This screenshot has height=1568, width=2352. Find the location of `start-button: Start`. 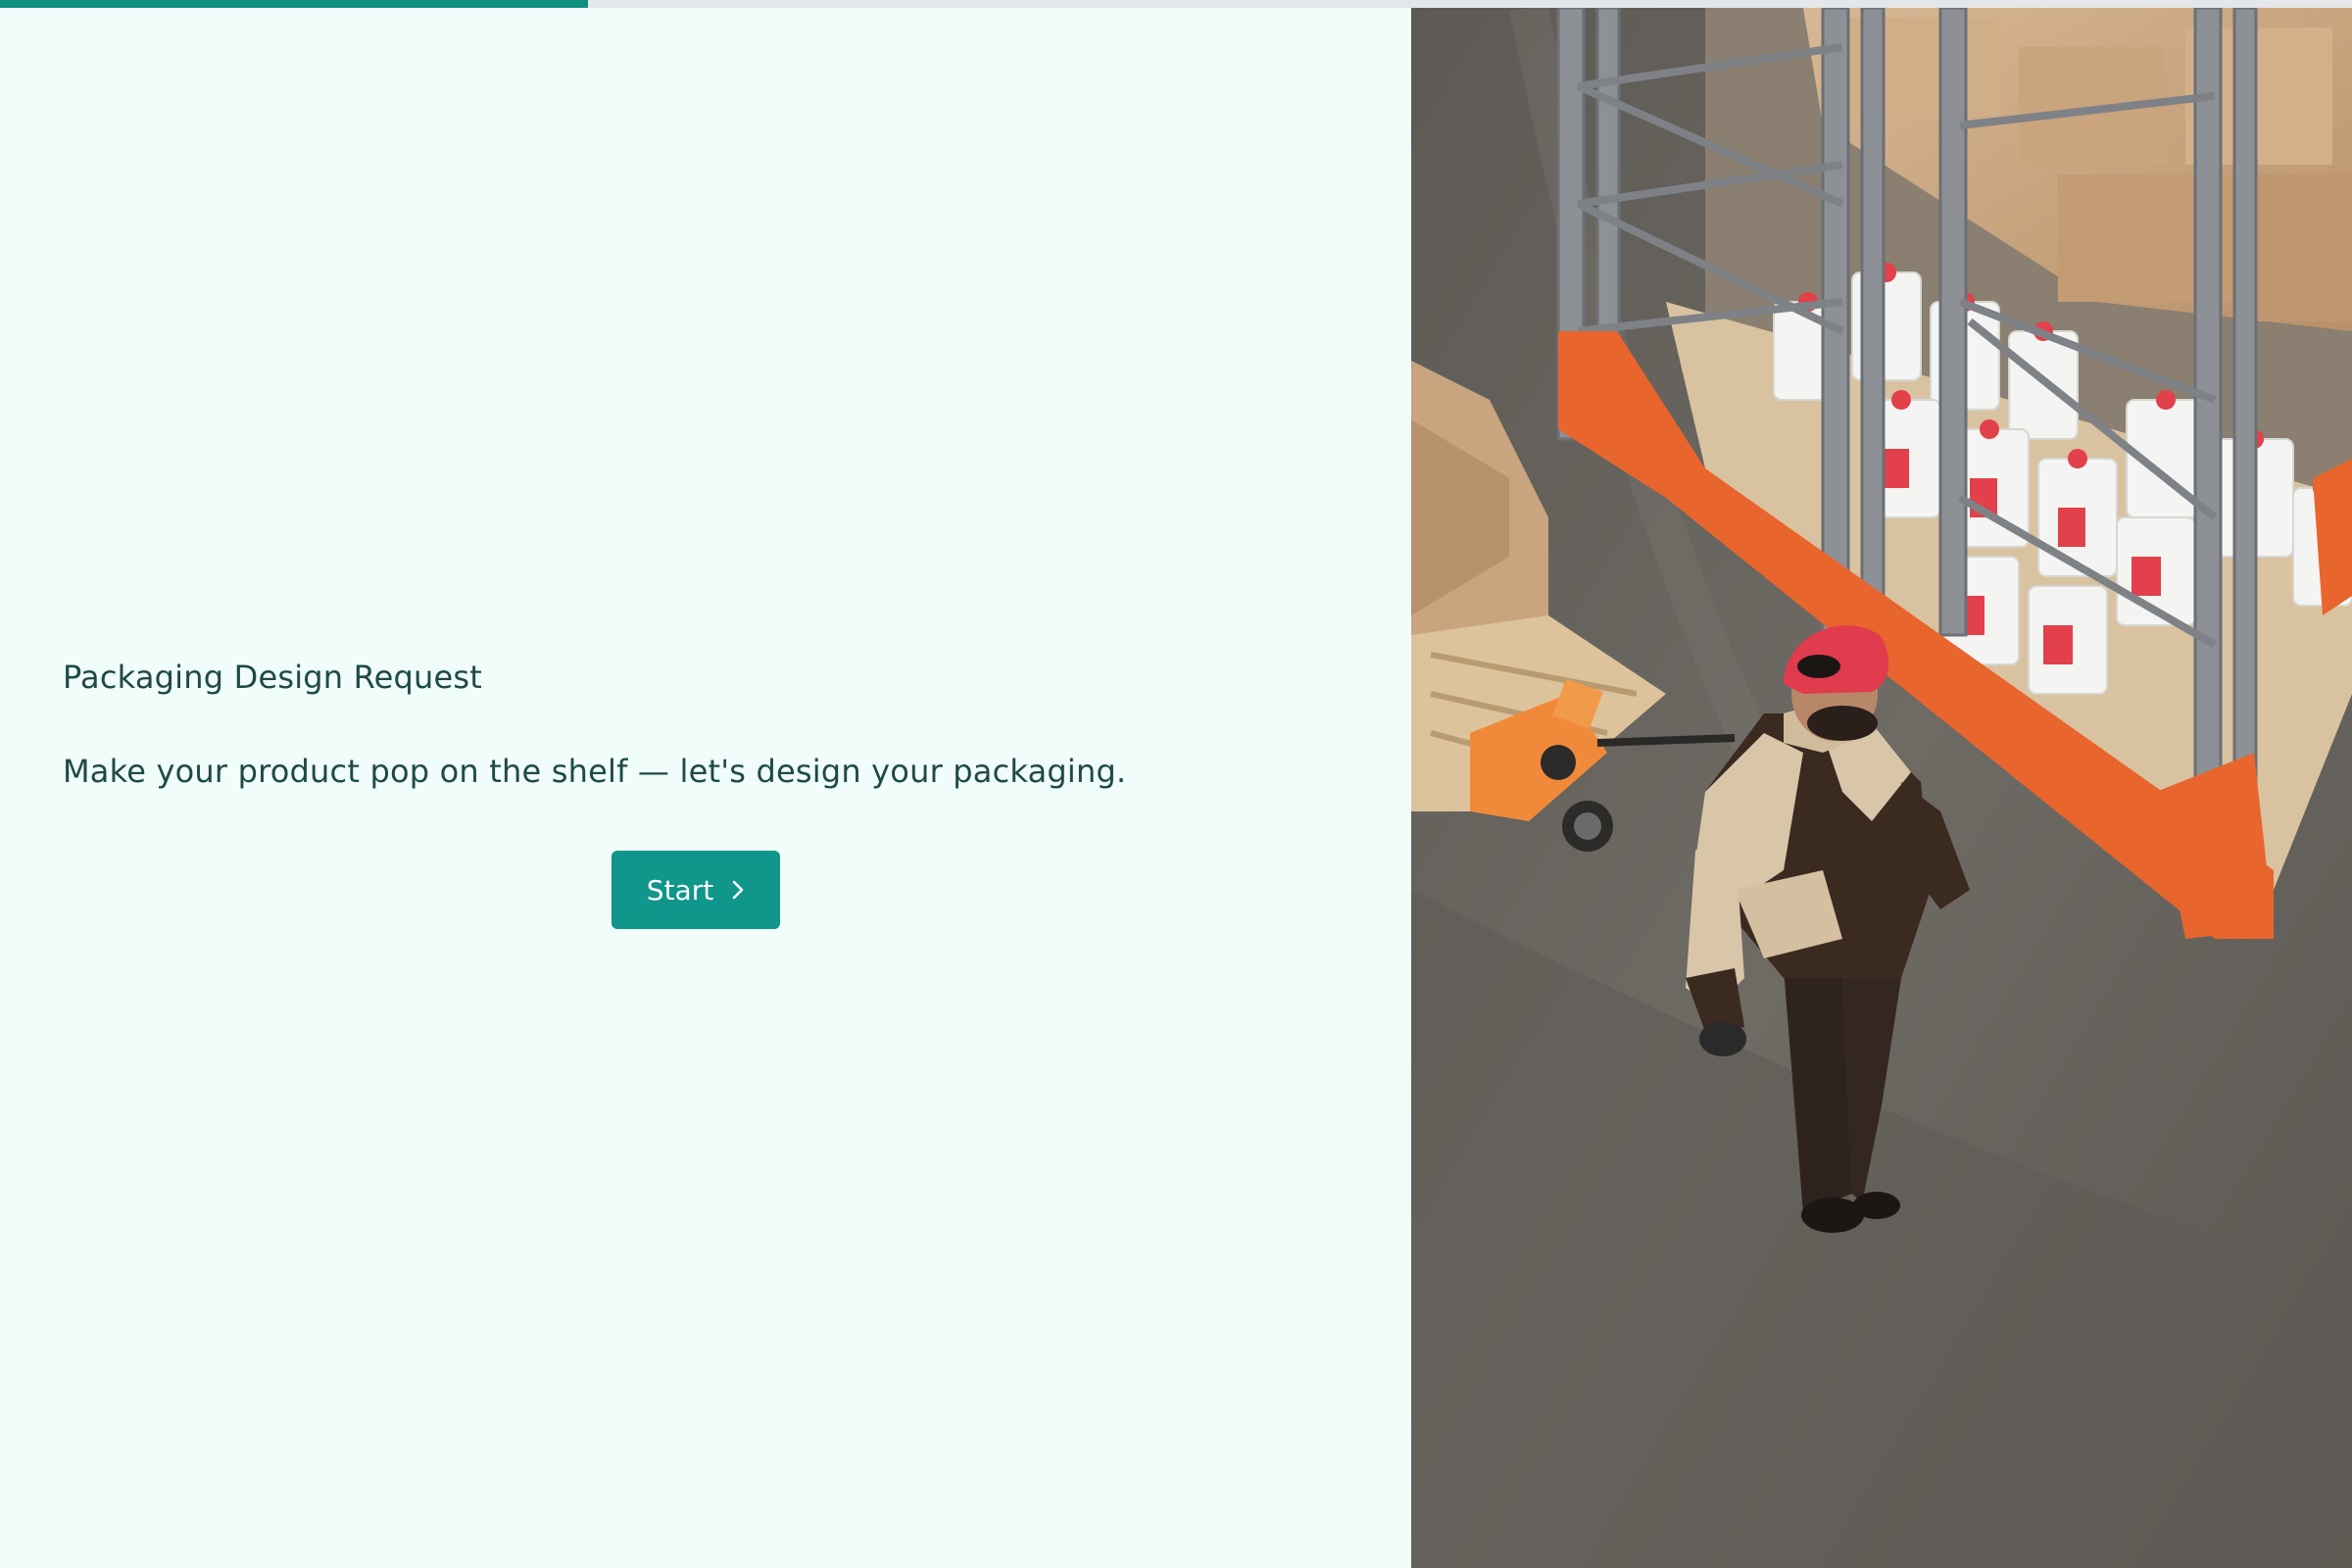

start-button: Start is located at coordinates (696, 890).